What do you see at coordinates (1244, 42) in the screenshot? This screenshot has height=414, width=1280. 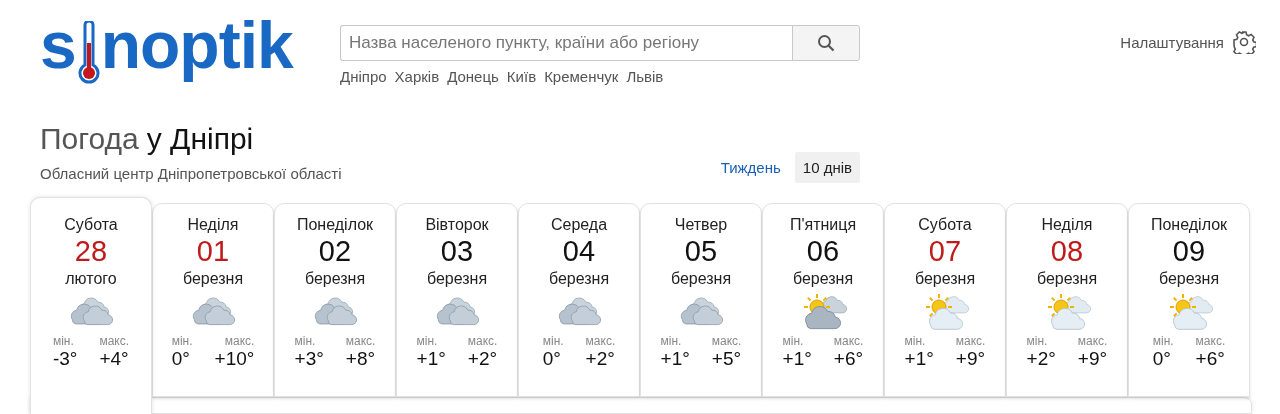 I see `settings-icon` at bounding box center [1244, 42].